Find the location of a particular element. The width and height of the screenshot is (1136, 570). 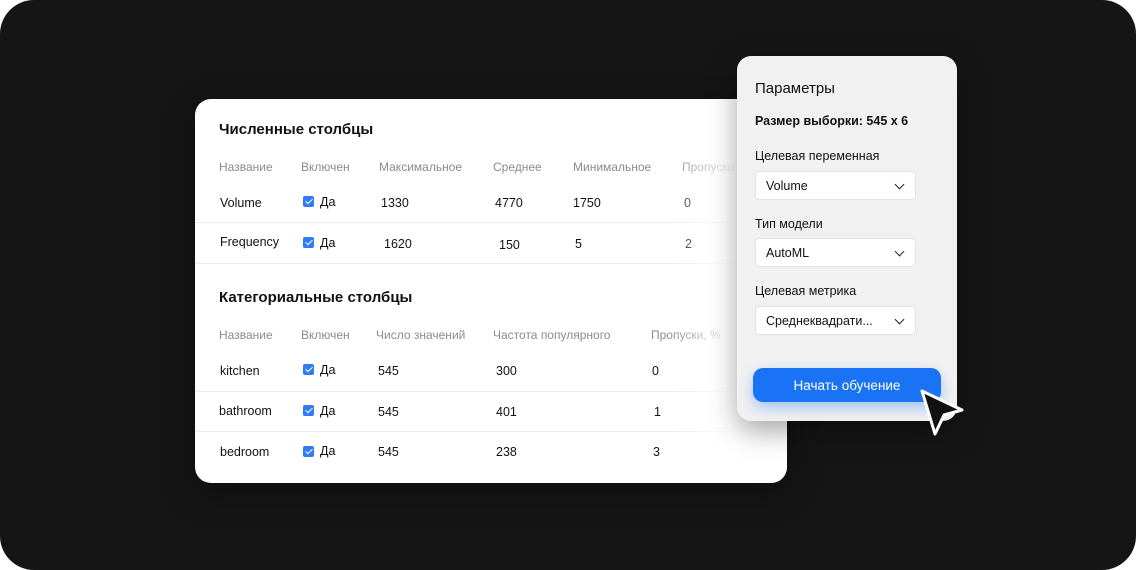

cell-name: Volume is located at coordinates (241, 203).